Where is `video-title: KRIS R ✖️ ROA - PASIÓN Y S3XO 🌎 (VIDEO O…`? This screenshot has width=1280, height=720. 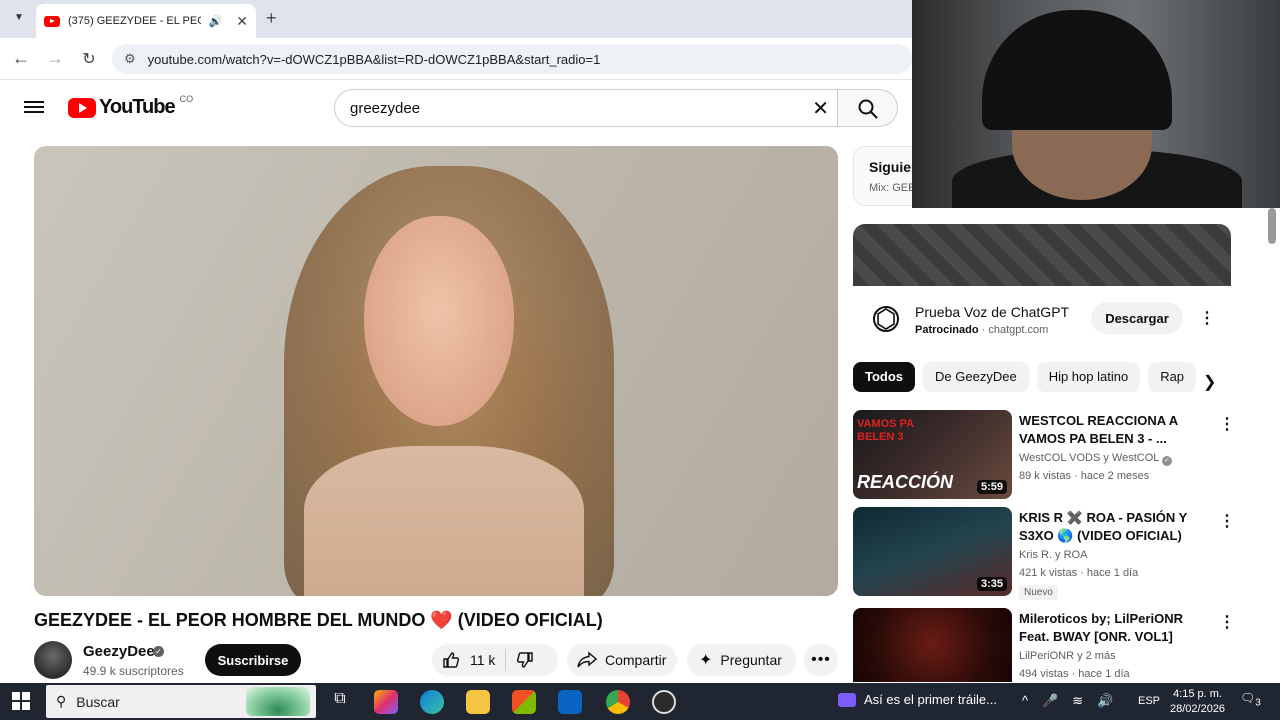
video-title: KRIS R ✖️ ROA - PASIÓN Y S3XO 🌎 (VIDEO O… is located at coordinates (1114, 527).